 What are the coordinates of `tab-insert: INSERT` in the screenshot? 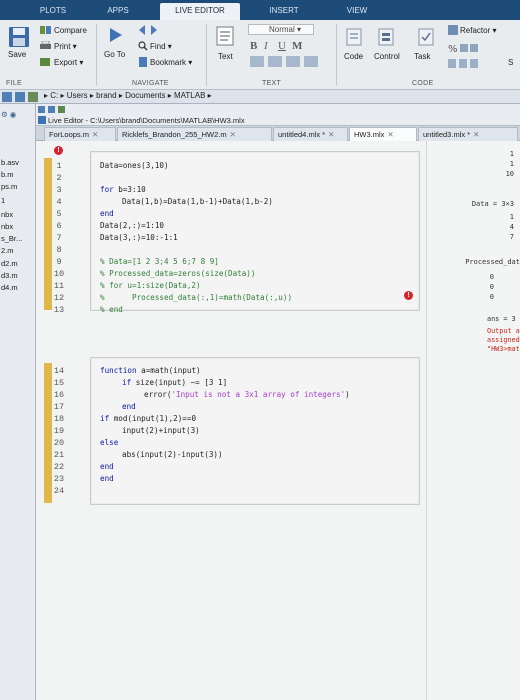 It's located at (284, 11).